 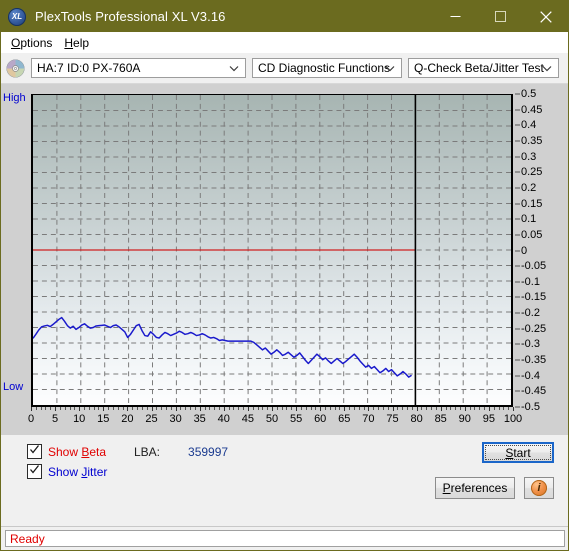 What do you see at coordinates (324, 68) in the screenshot?
I see `function-selector-value: CD Diagnostic Functions` at bounding box center [324, 68].